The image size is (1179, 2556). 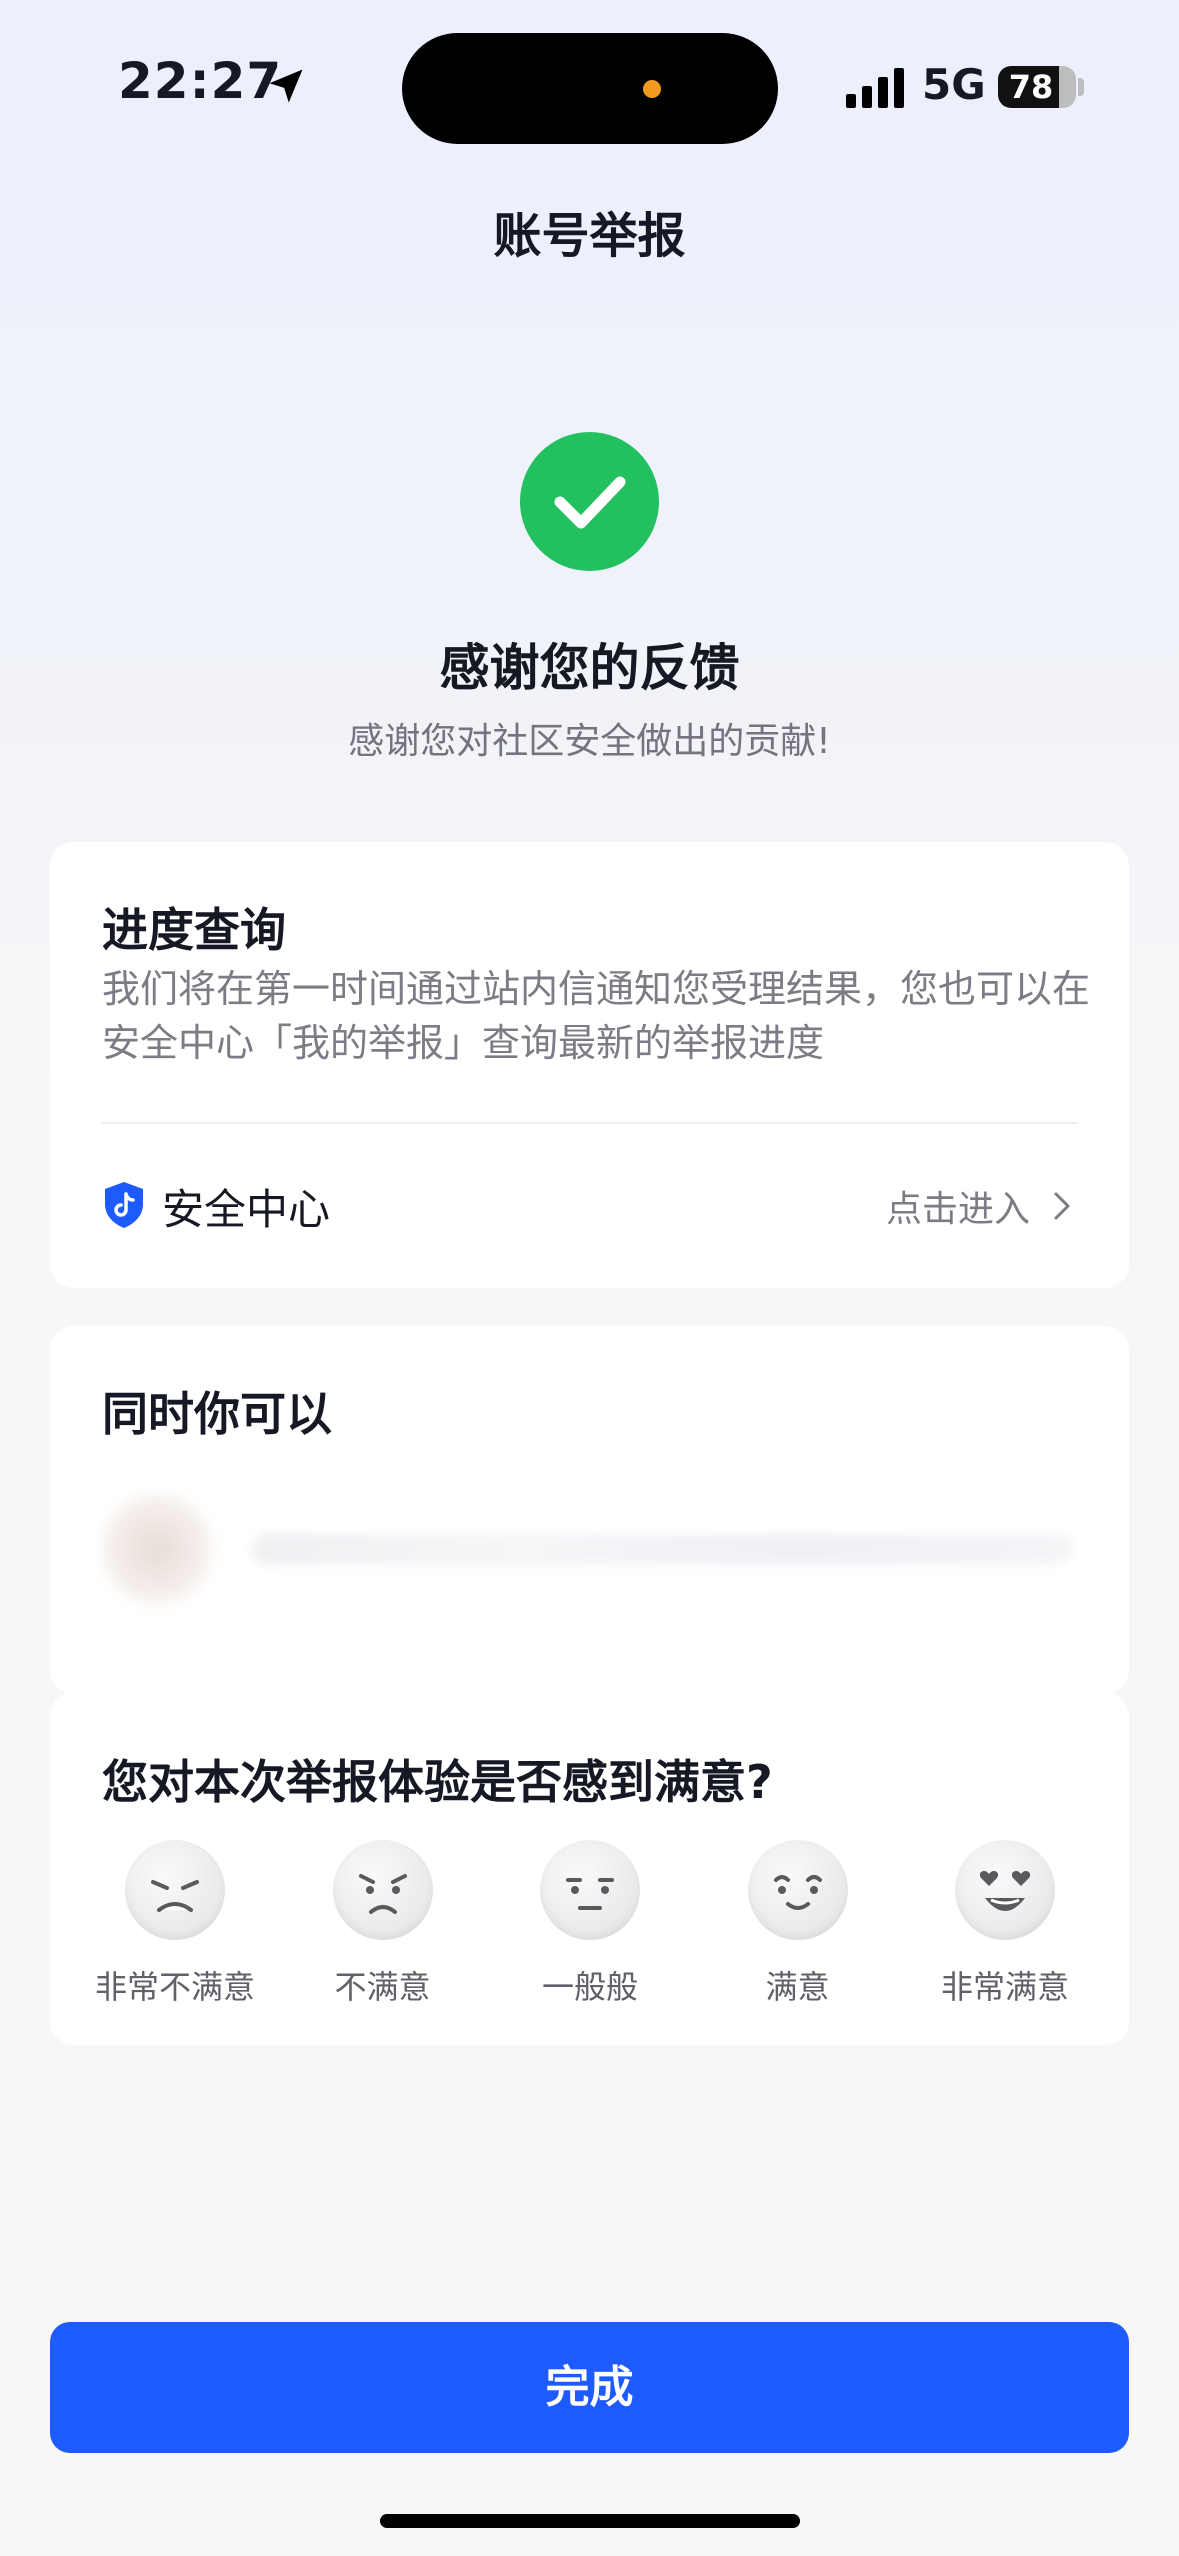 What do you see at coordinates (652, 89) in the screenshot?
I see `privacy-indicator-dot` at bounding box center [652, 89].